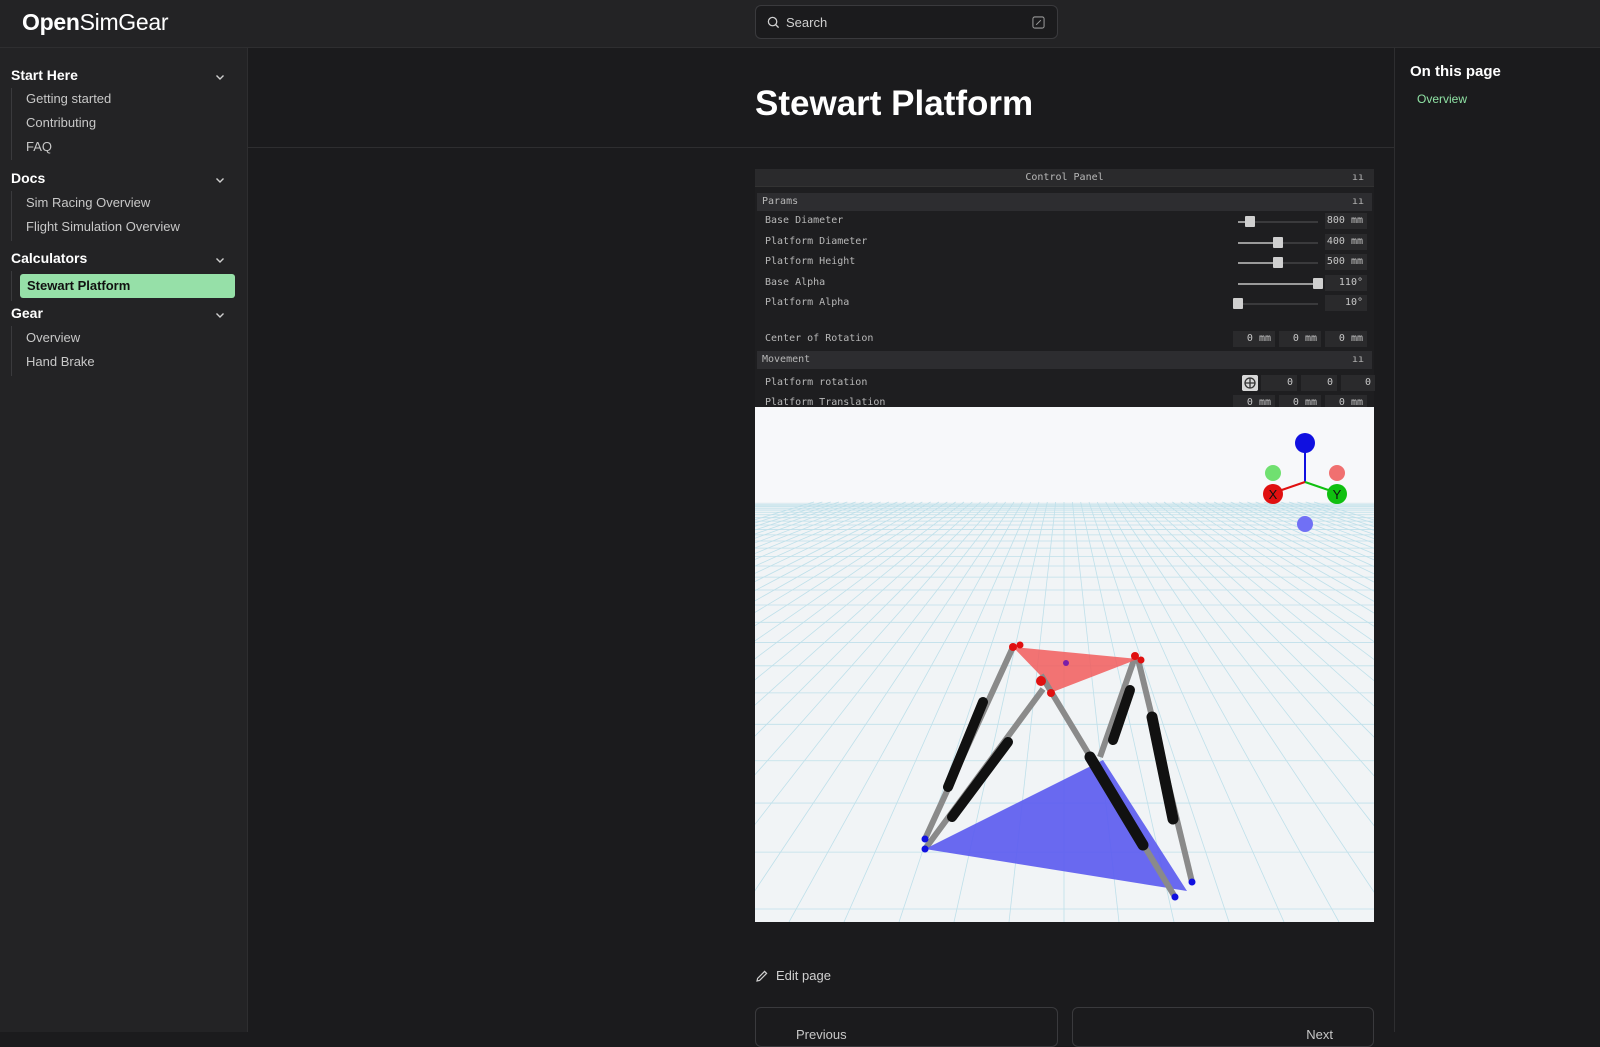 The height and width of the screenshot is (1047, 1600). I want to click on rotation-y-input: 0, so click(1319, 383).